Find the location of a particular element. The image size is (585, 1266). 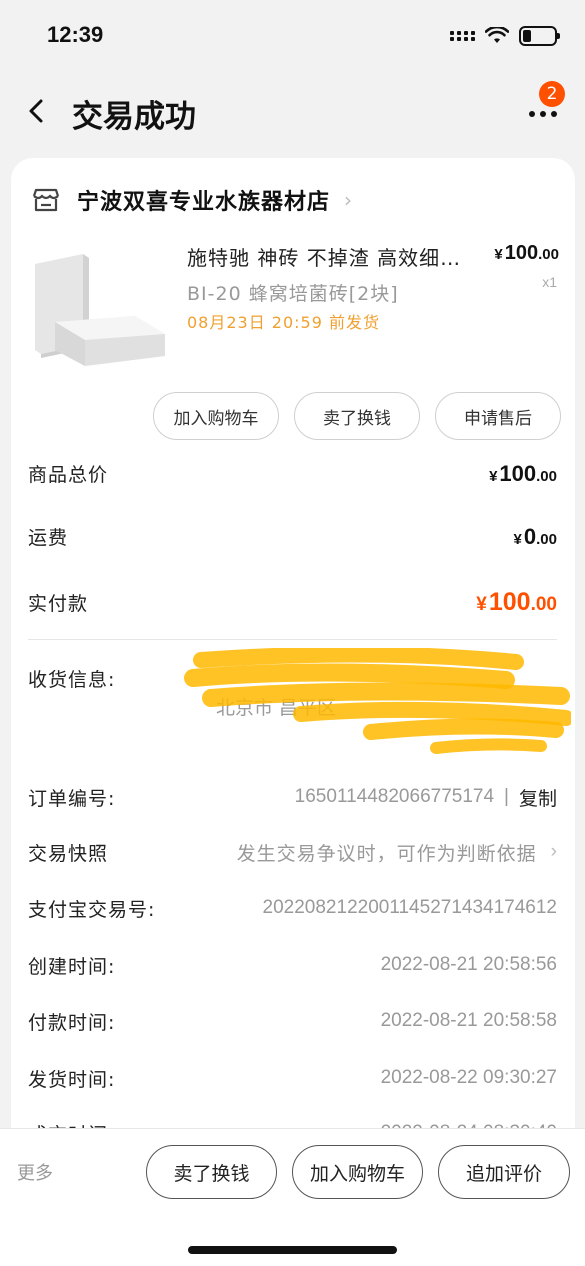

status-bar: 12:39 is located at coordinates (292, 36).